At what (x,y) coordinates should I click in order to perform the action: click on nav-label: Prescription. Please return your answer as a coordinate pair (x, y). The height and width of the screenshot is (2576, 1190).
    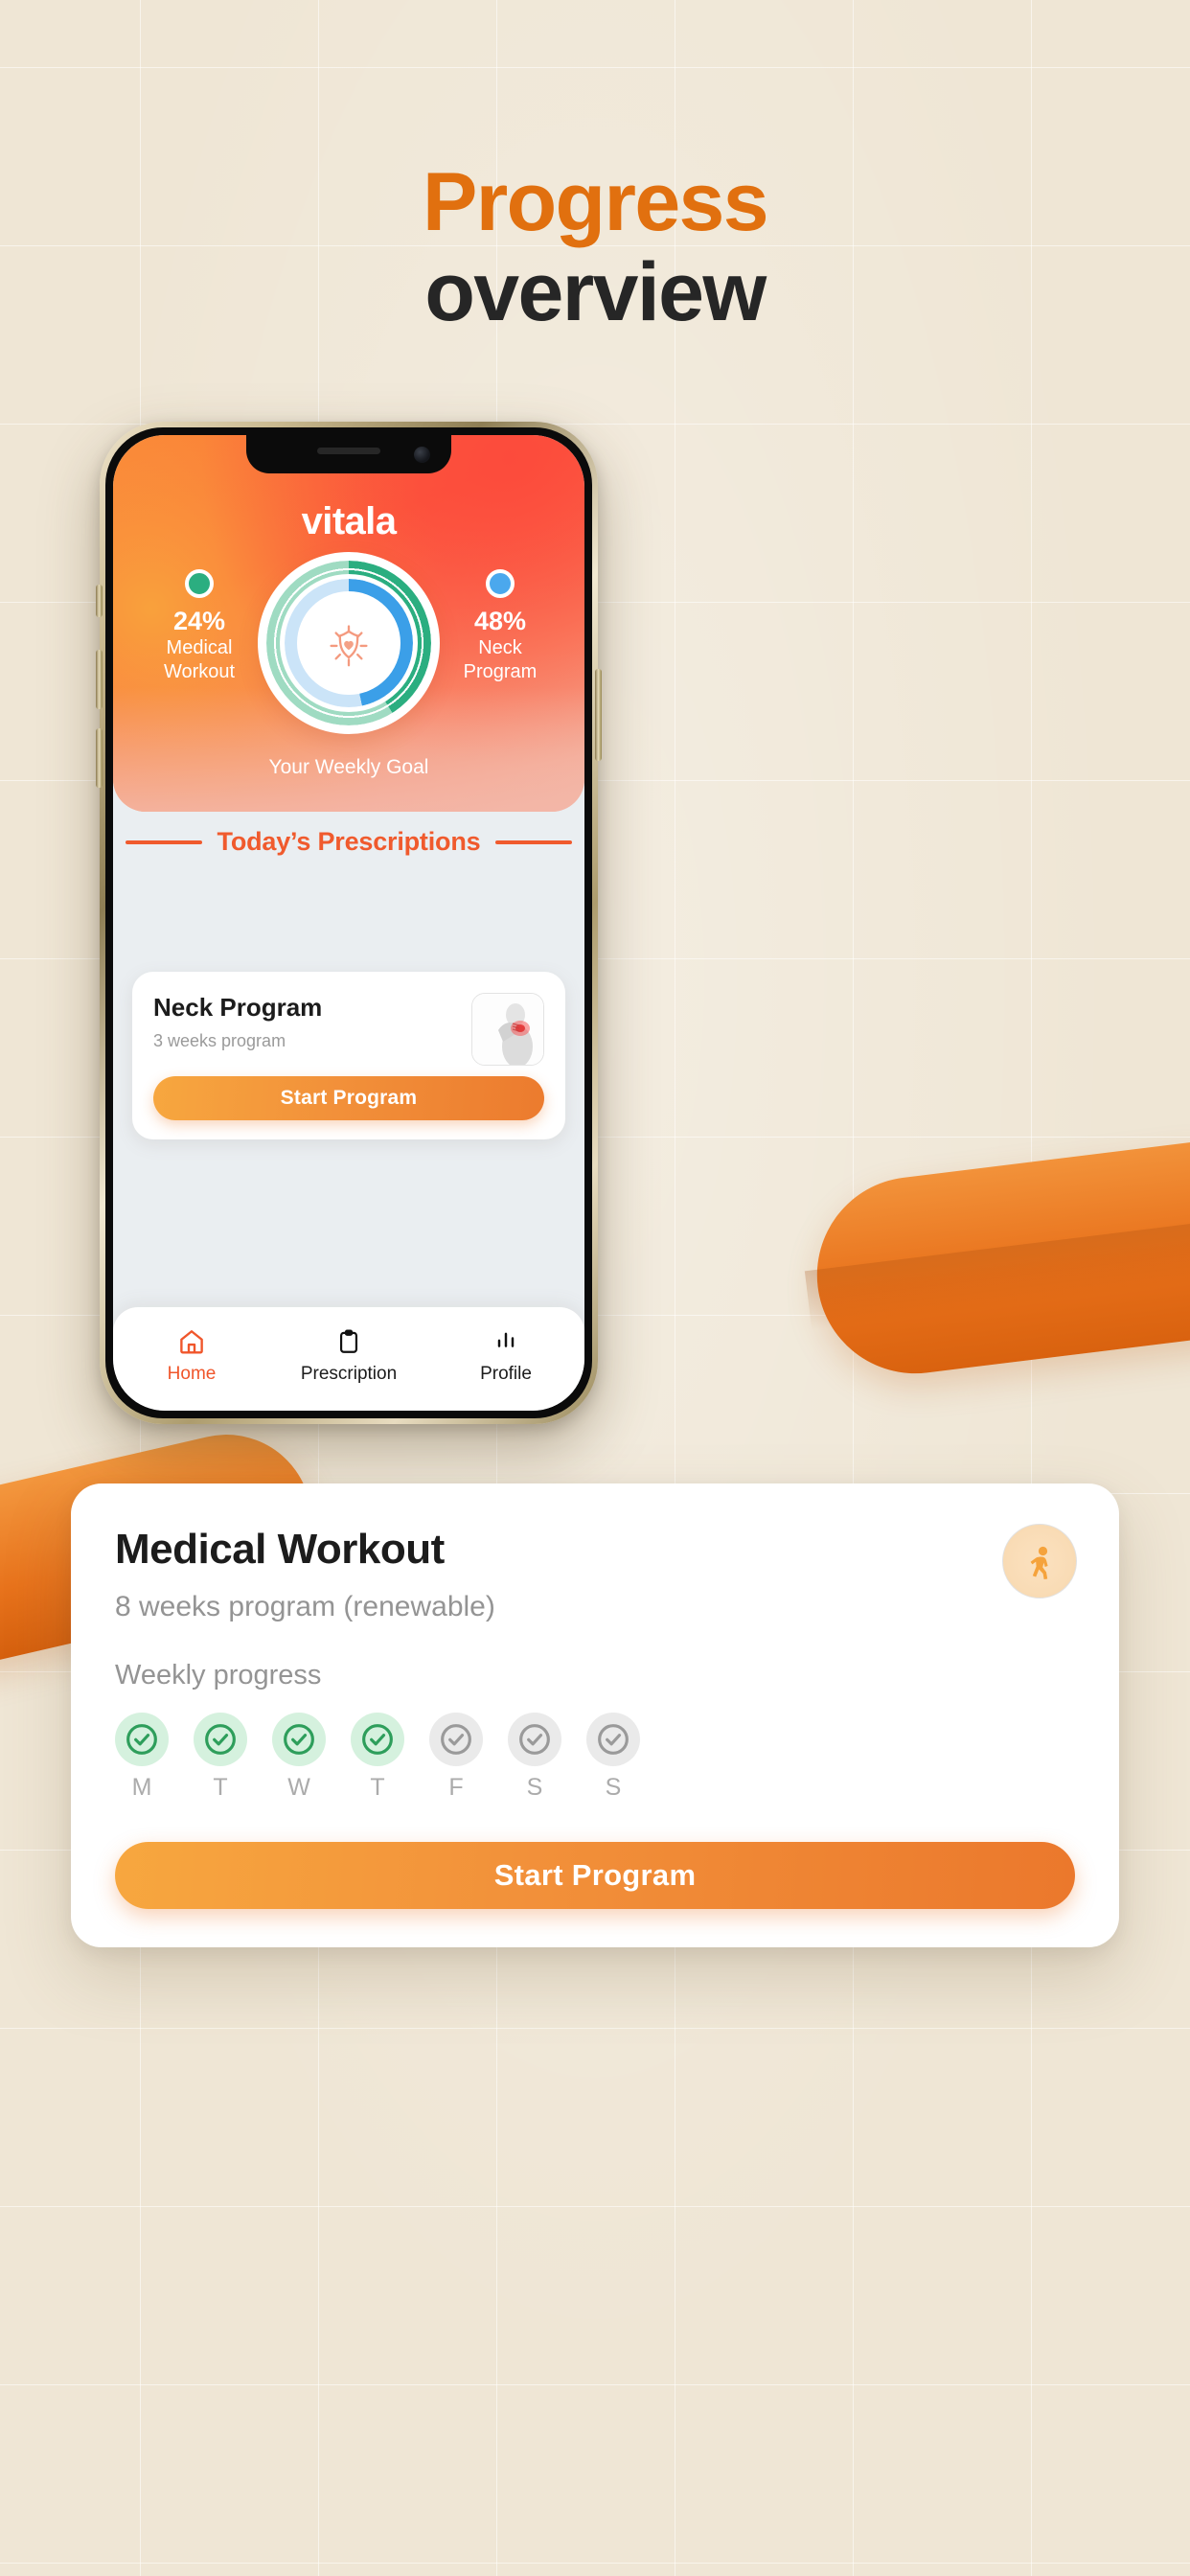
    Looking at the image, I should click on (349, 1374).